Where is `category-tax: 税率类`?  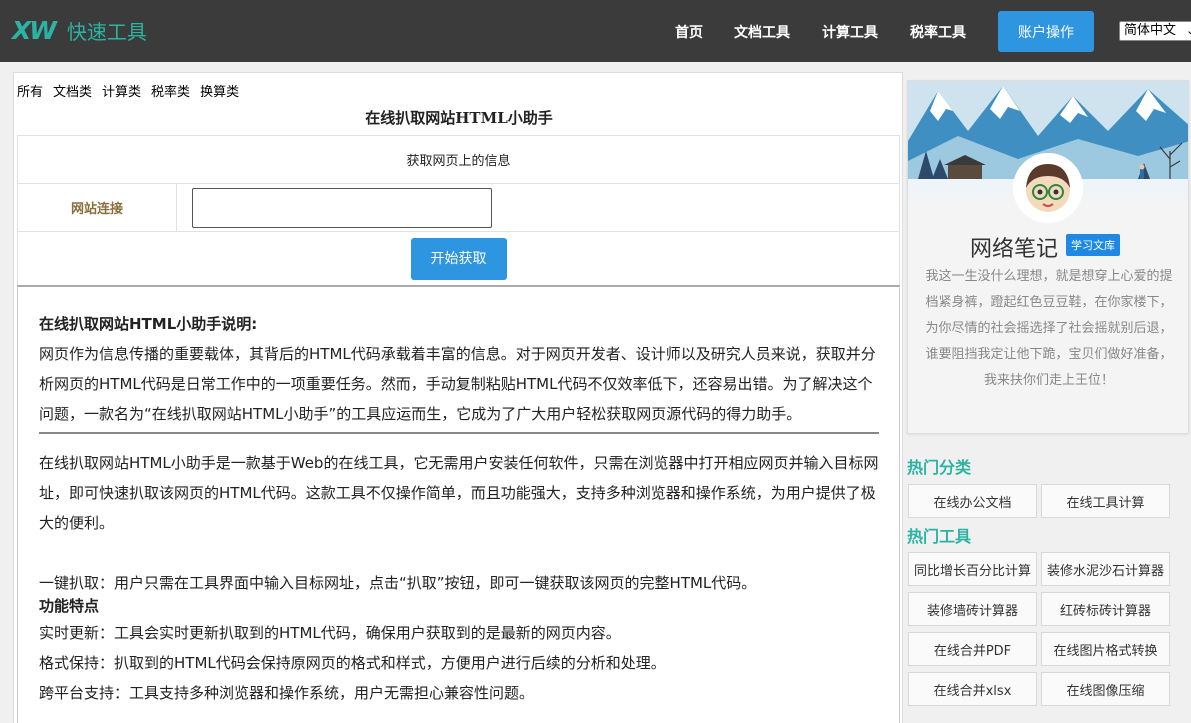
category-tax: 税率类 is located at coordinates (170, 92).